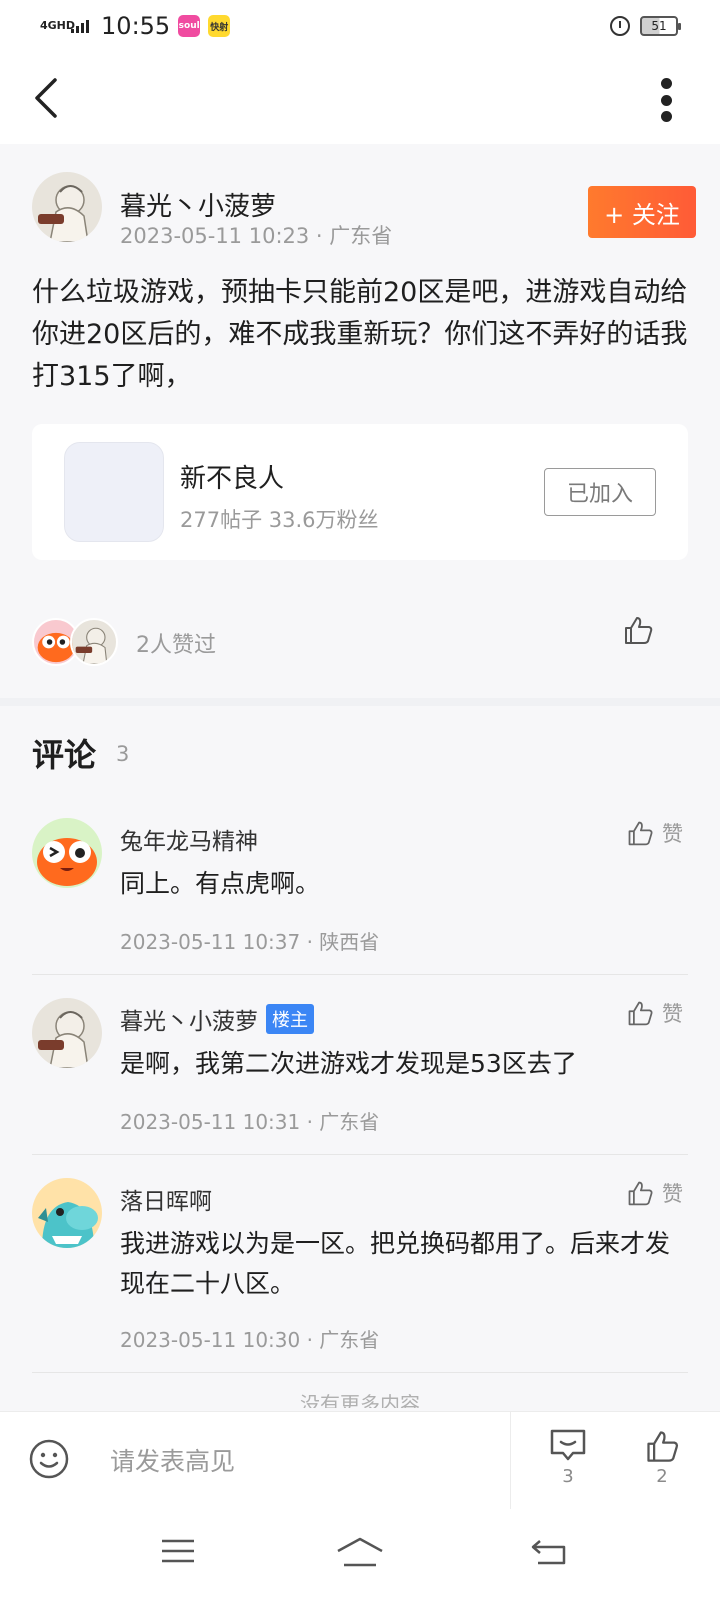  What do you see at coordinates (360, 702) in the screenshot?
I see `section-divider` at bounding box center [360, 702].